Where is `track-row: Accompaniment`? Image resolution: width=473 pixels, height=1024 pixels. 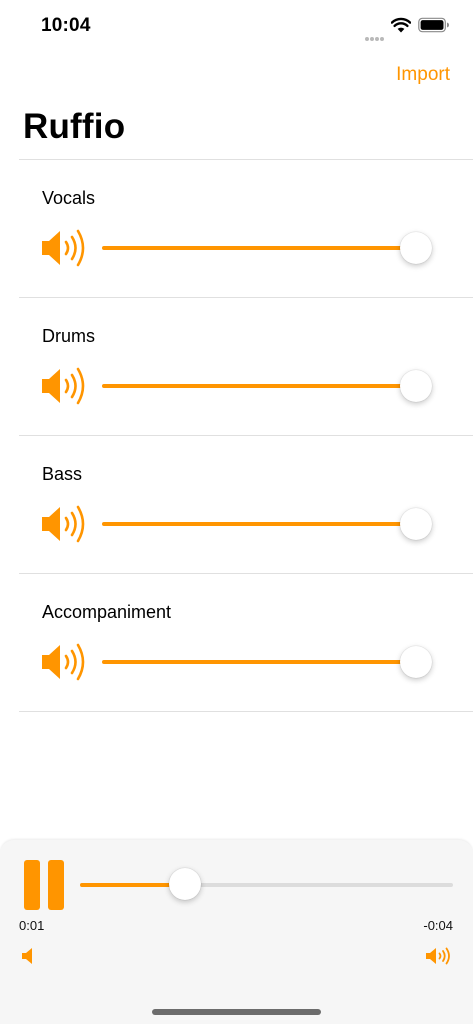
track-row: Accompaniment is located at coordinates (236, 643).